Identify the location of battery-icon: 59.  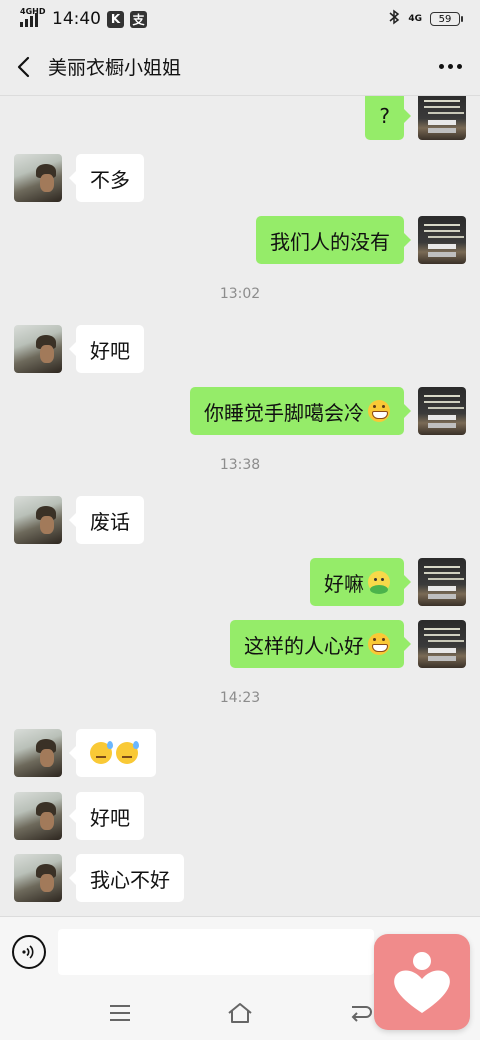
(446, 19).